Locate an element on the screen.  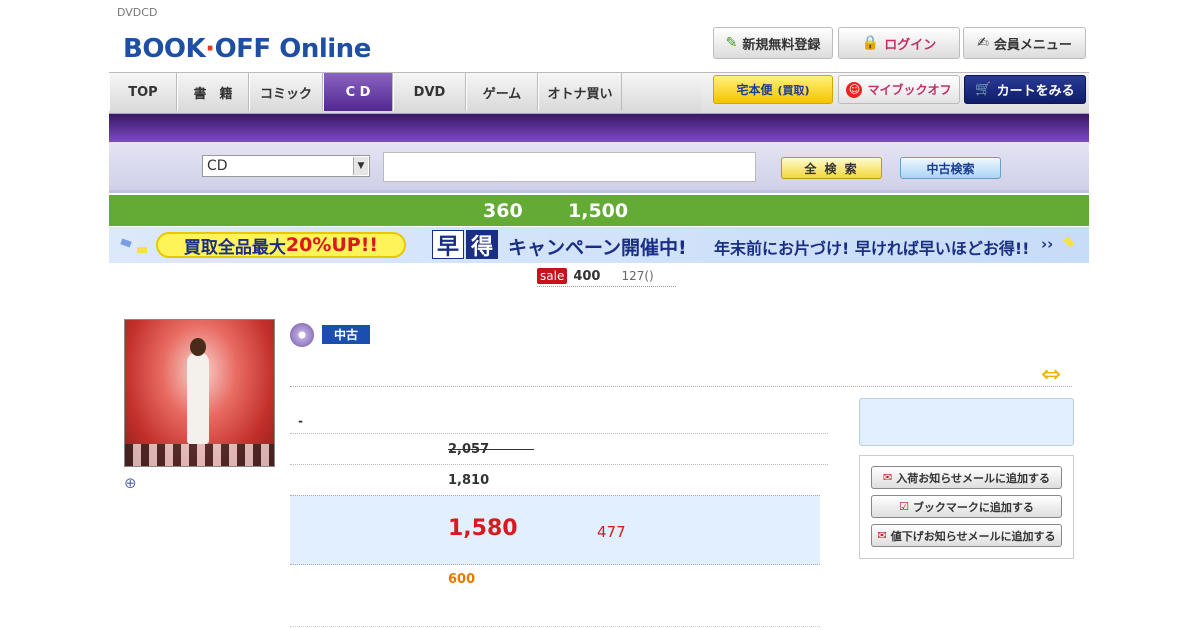
sale-price-box: 1,580 477 is located at coordinates (555, 530).